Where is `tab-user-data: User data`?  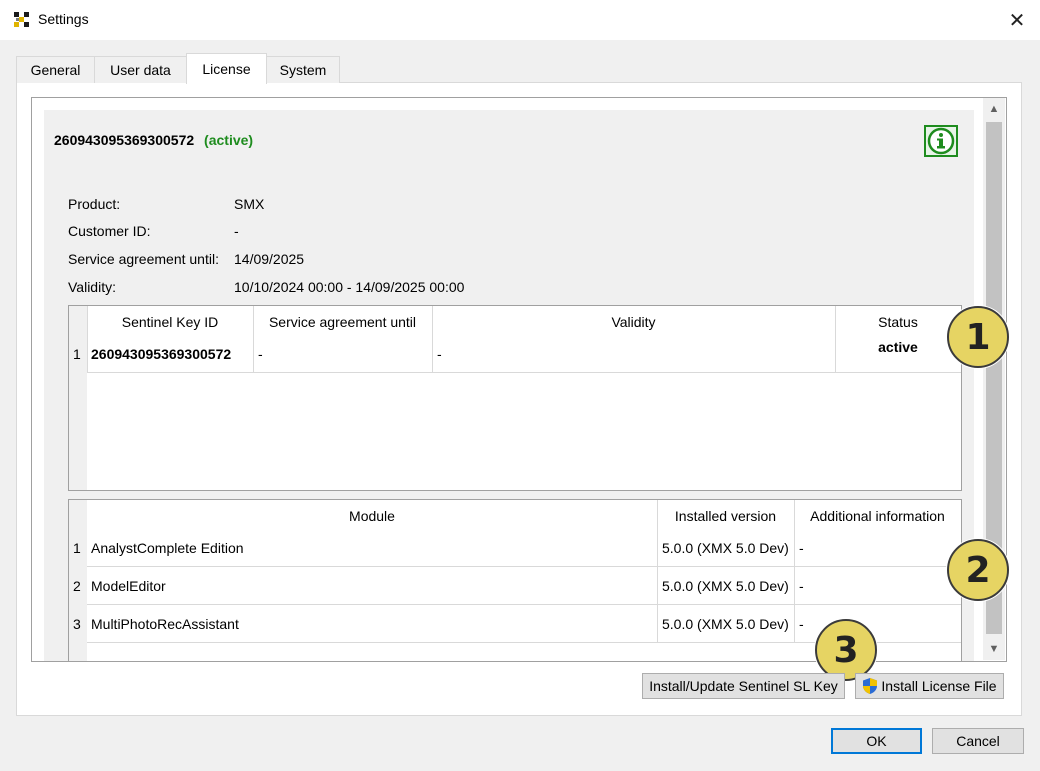
tab-user-data: User data is located at coordinates (140, 69).